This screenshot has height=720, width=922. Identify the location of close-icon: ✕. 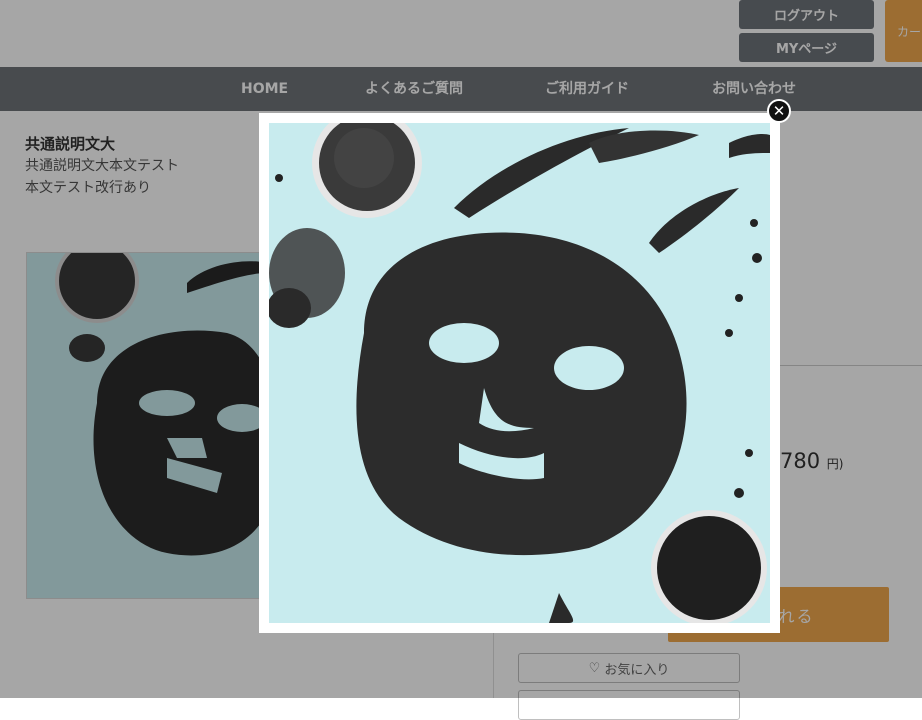
(779, 111).